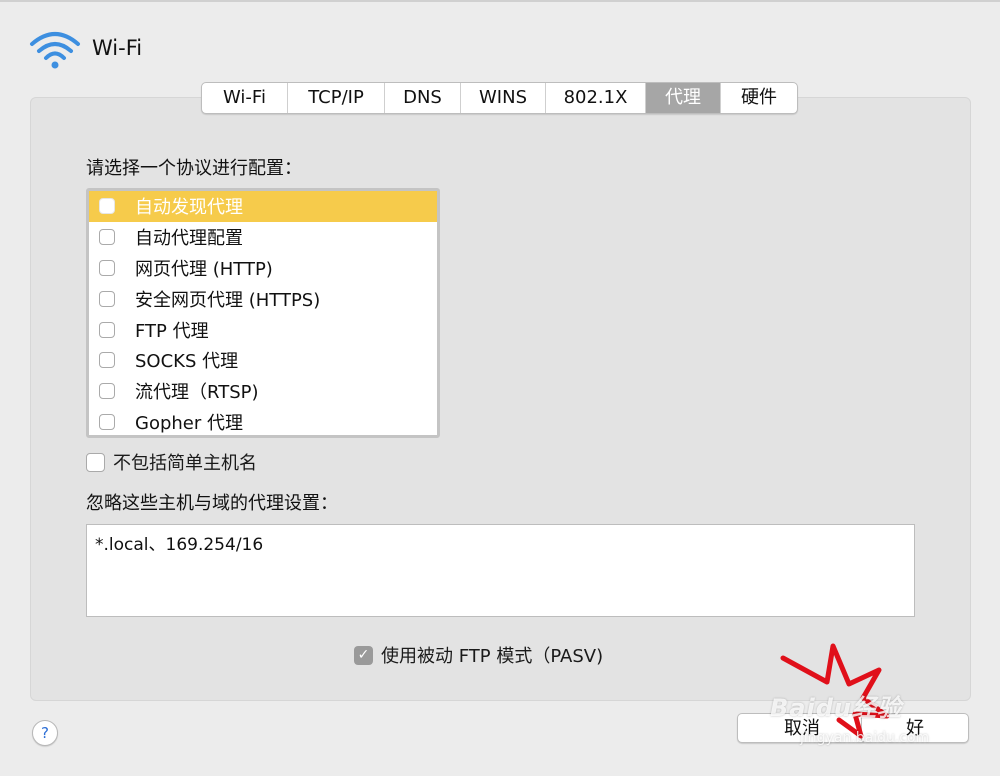 The image size is (1000, 776). What do you see at coordinates (189, 423) in the screenshot?
I see `list-item-label: Gopher 代理` at bounding box center [189, 423].